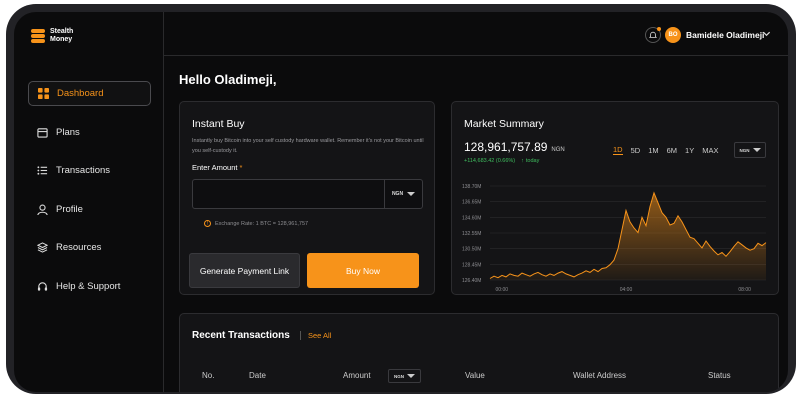  Describe the element at coordinates (665, 150) in the screenshot. I see `range-tabs: 1D 5D 1M 6M 1Y MAX` at that location.